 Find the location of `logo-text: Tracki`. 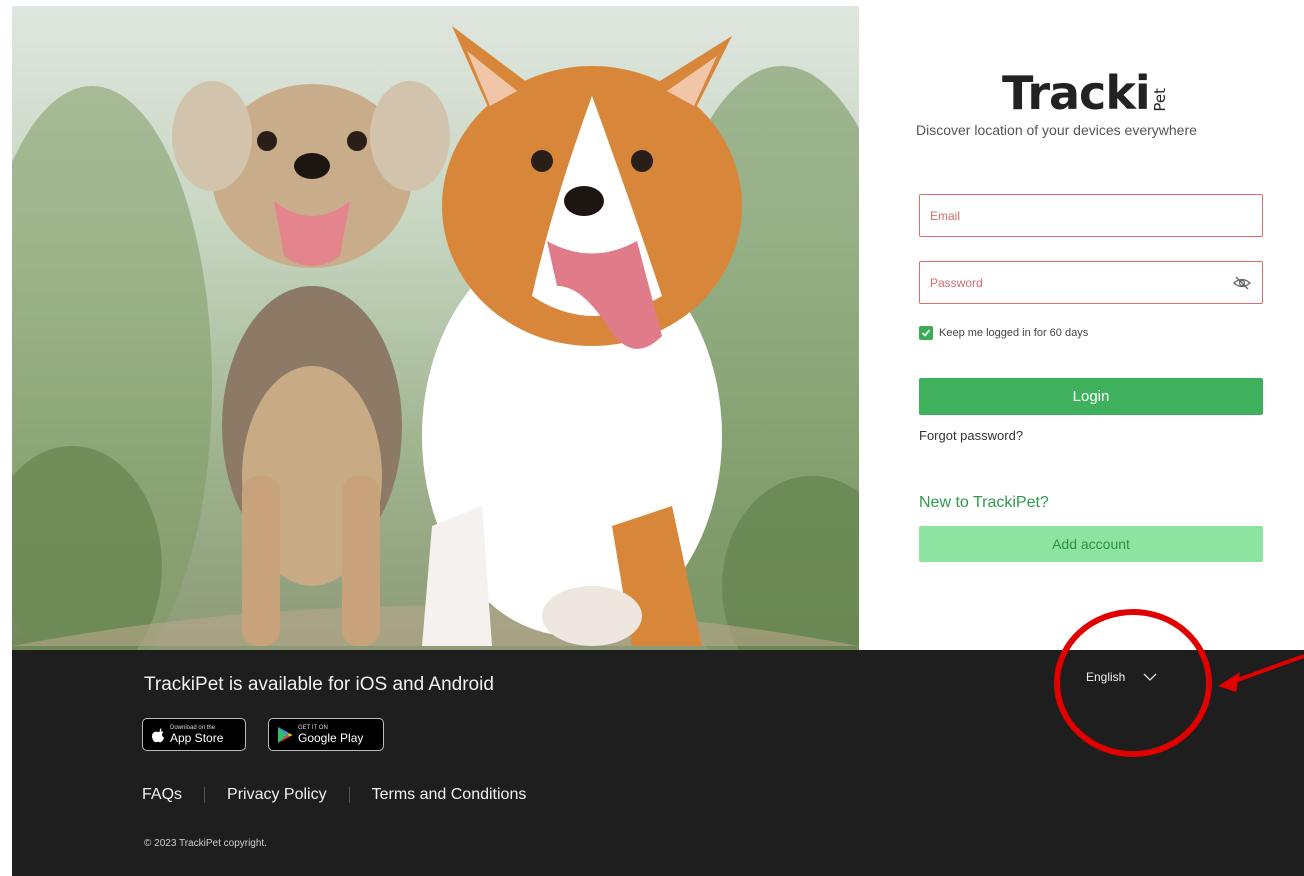

logo-text: Tracki is located at coordinates (1076, 93).